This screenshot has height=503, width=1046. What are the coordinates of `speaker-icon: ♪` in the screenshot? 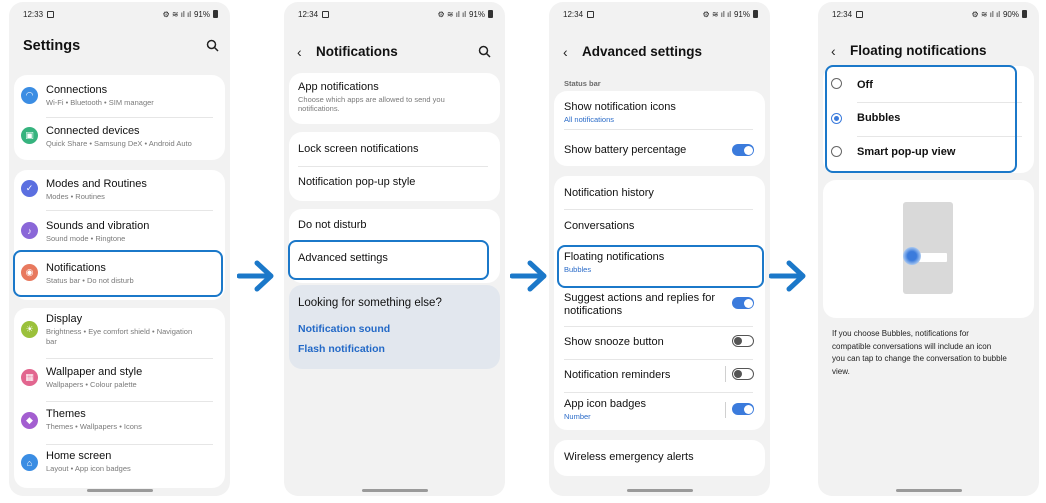 It's located at (29, 230).